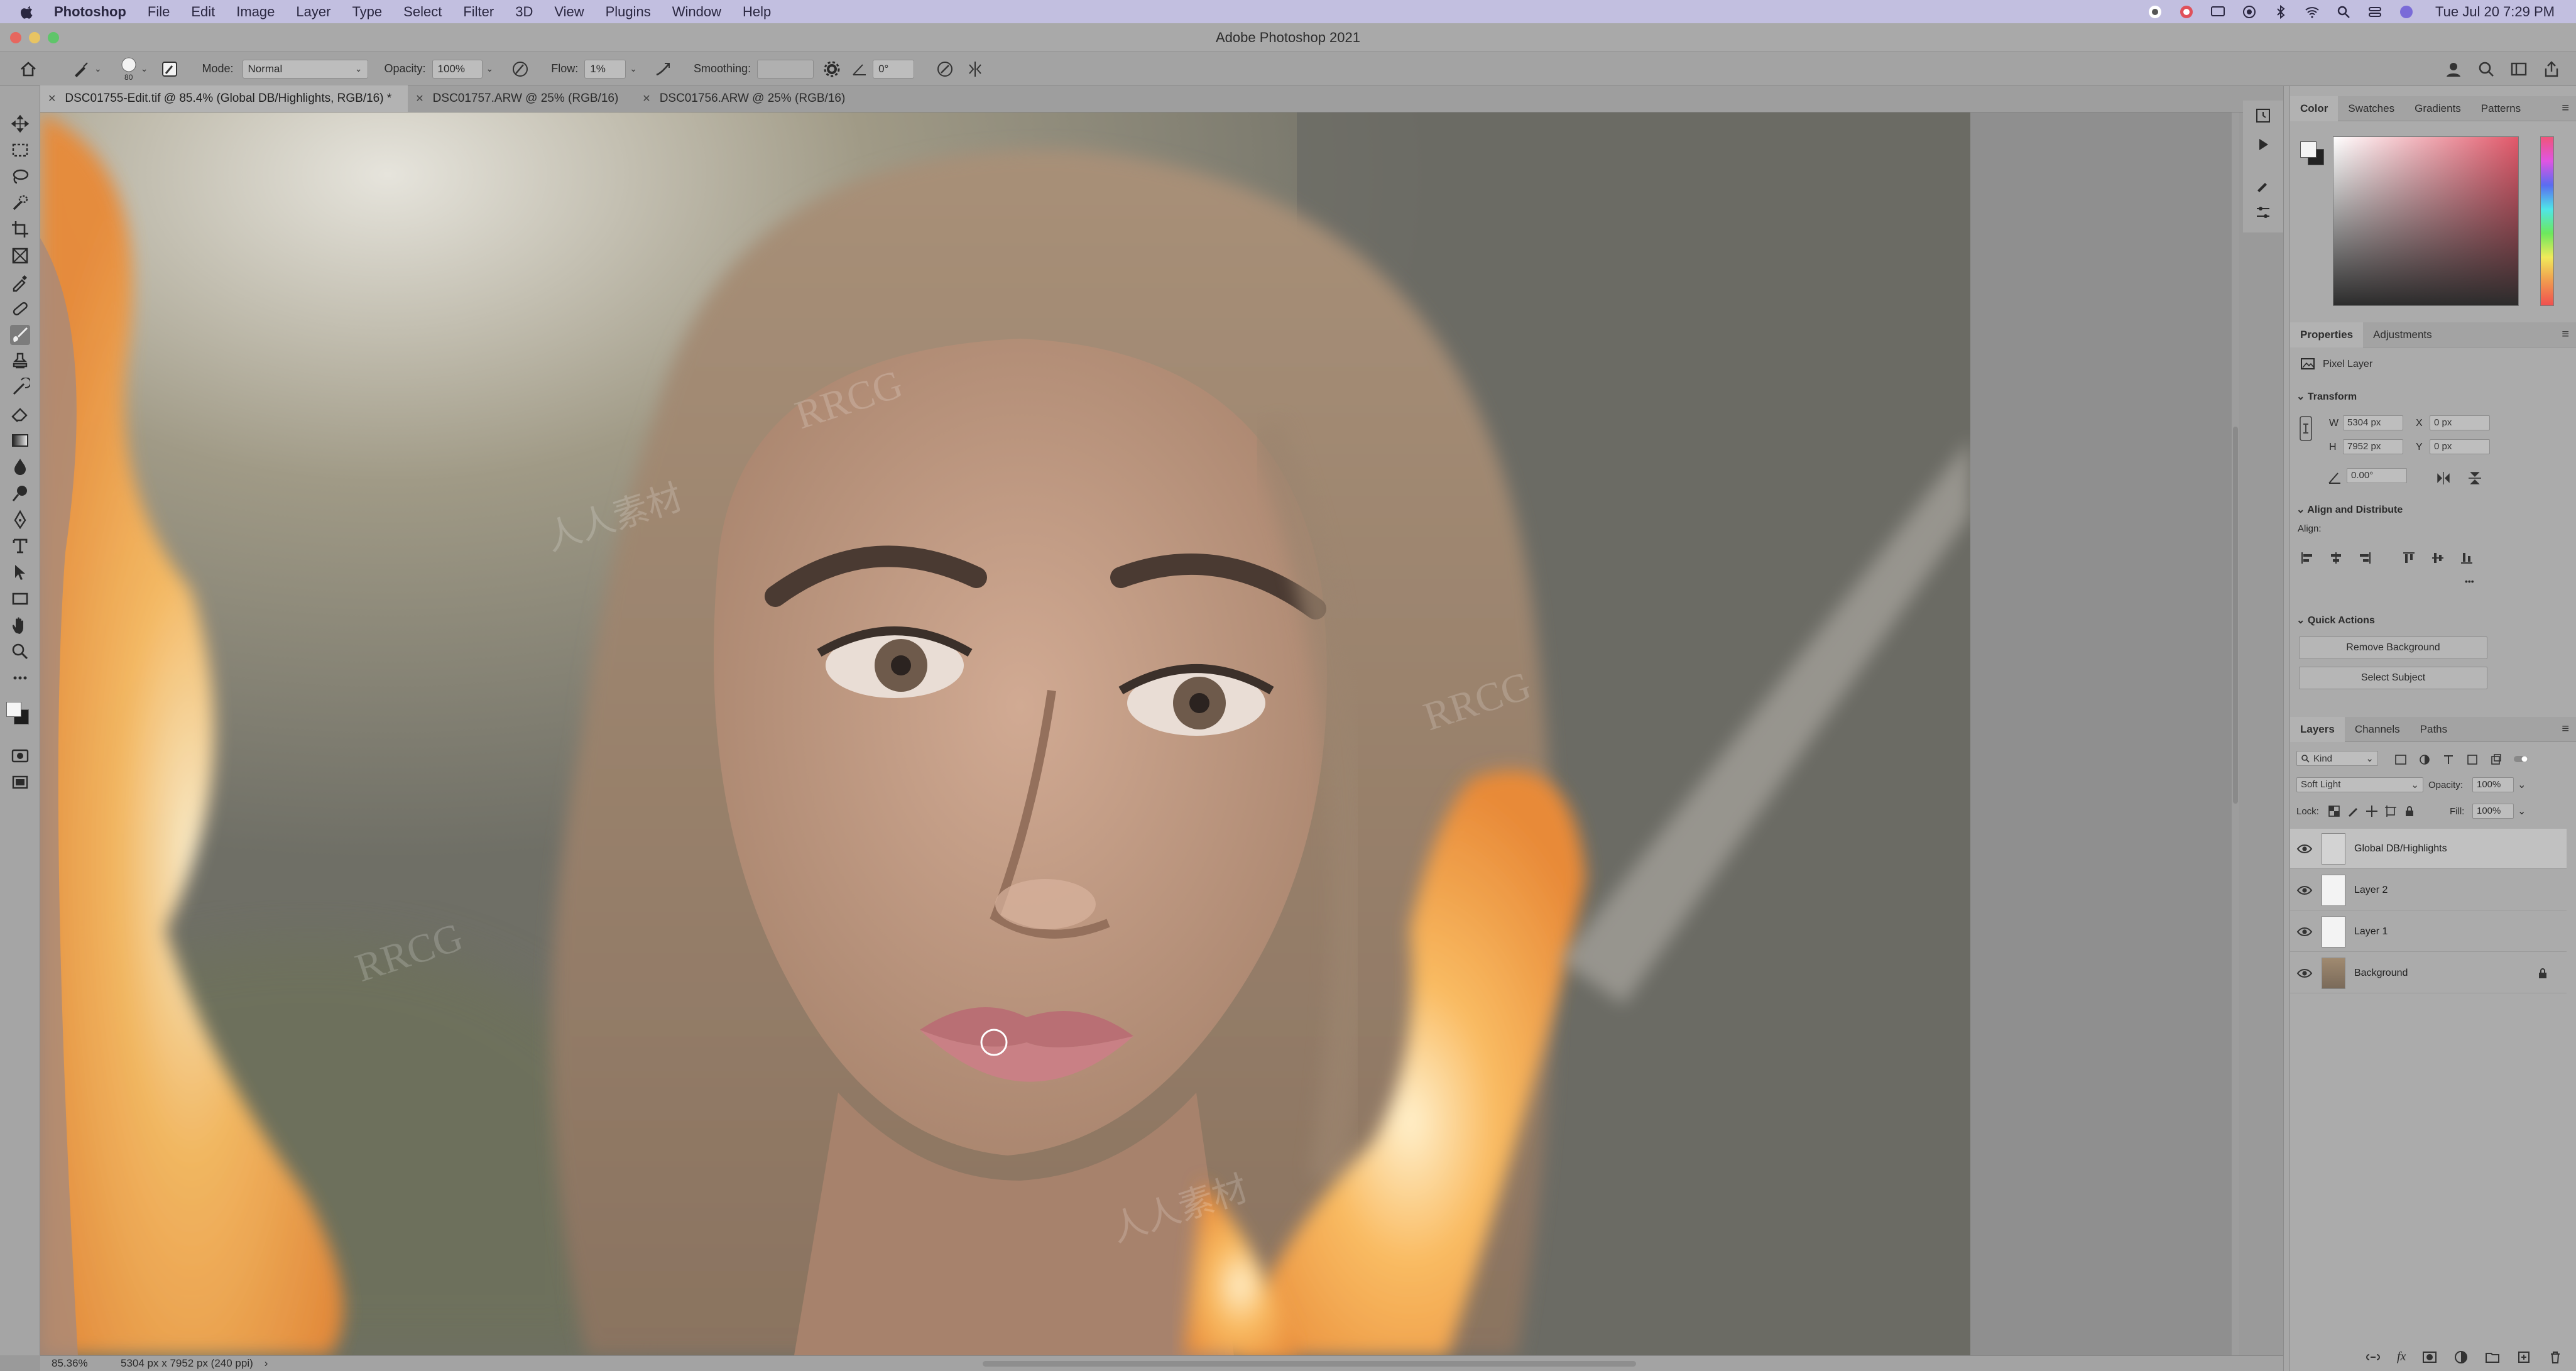  What do you see at coordinates (2409, 558) in the screenshot?
I see `align-top-icon` at bounding box center [2409, 558].